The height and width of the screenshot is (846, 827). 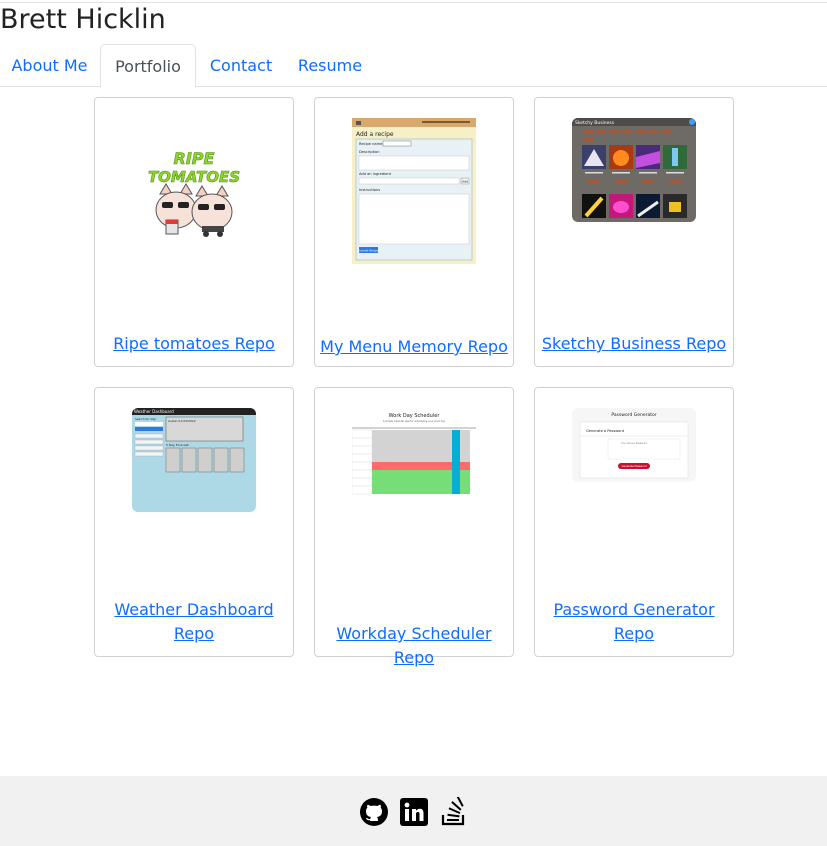 I want to click on tab-about-me: About Me, so click(x=49, y=65).